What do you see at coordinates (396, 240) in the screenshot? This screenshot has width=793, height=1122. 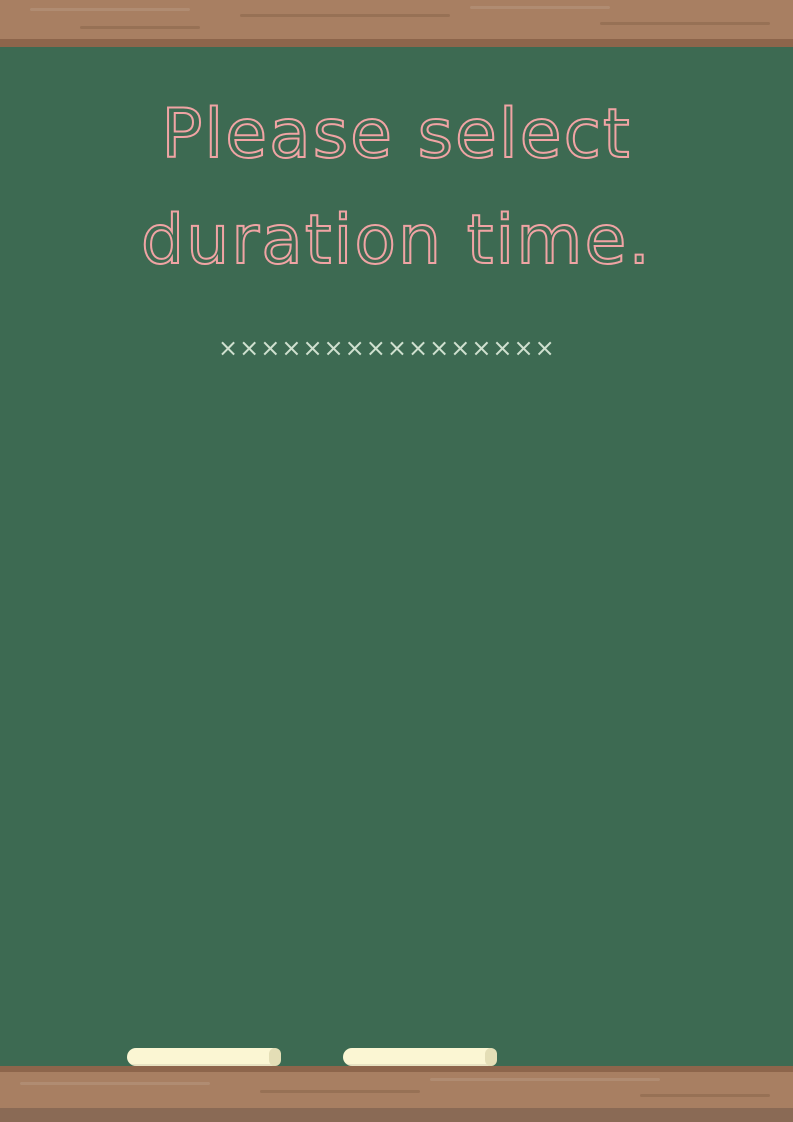 I see `title-line-2: duration time.` at bounding box center [396, 240].